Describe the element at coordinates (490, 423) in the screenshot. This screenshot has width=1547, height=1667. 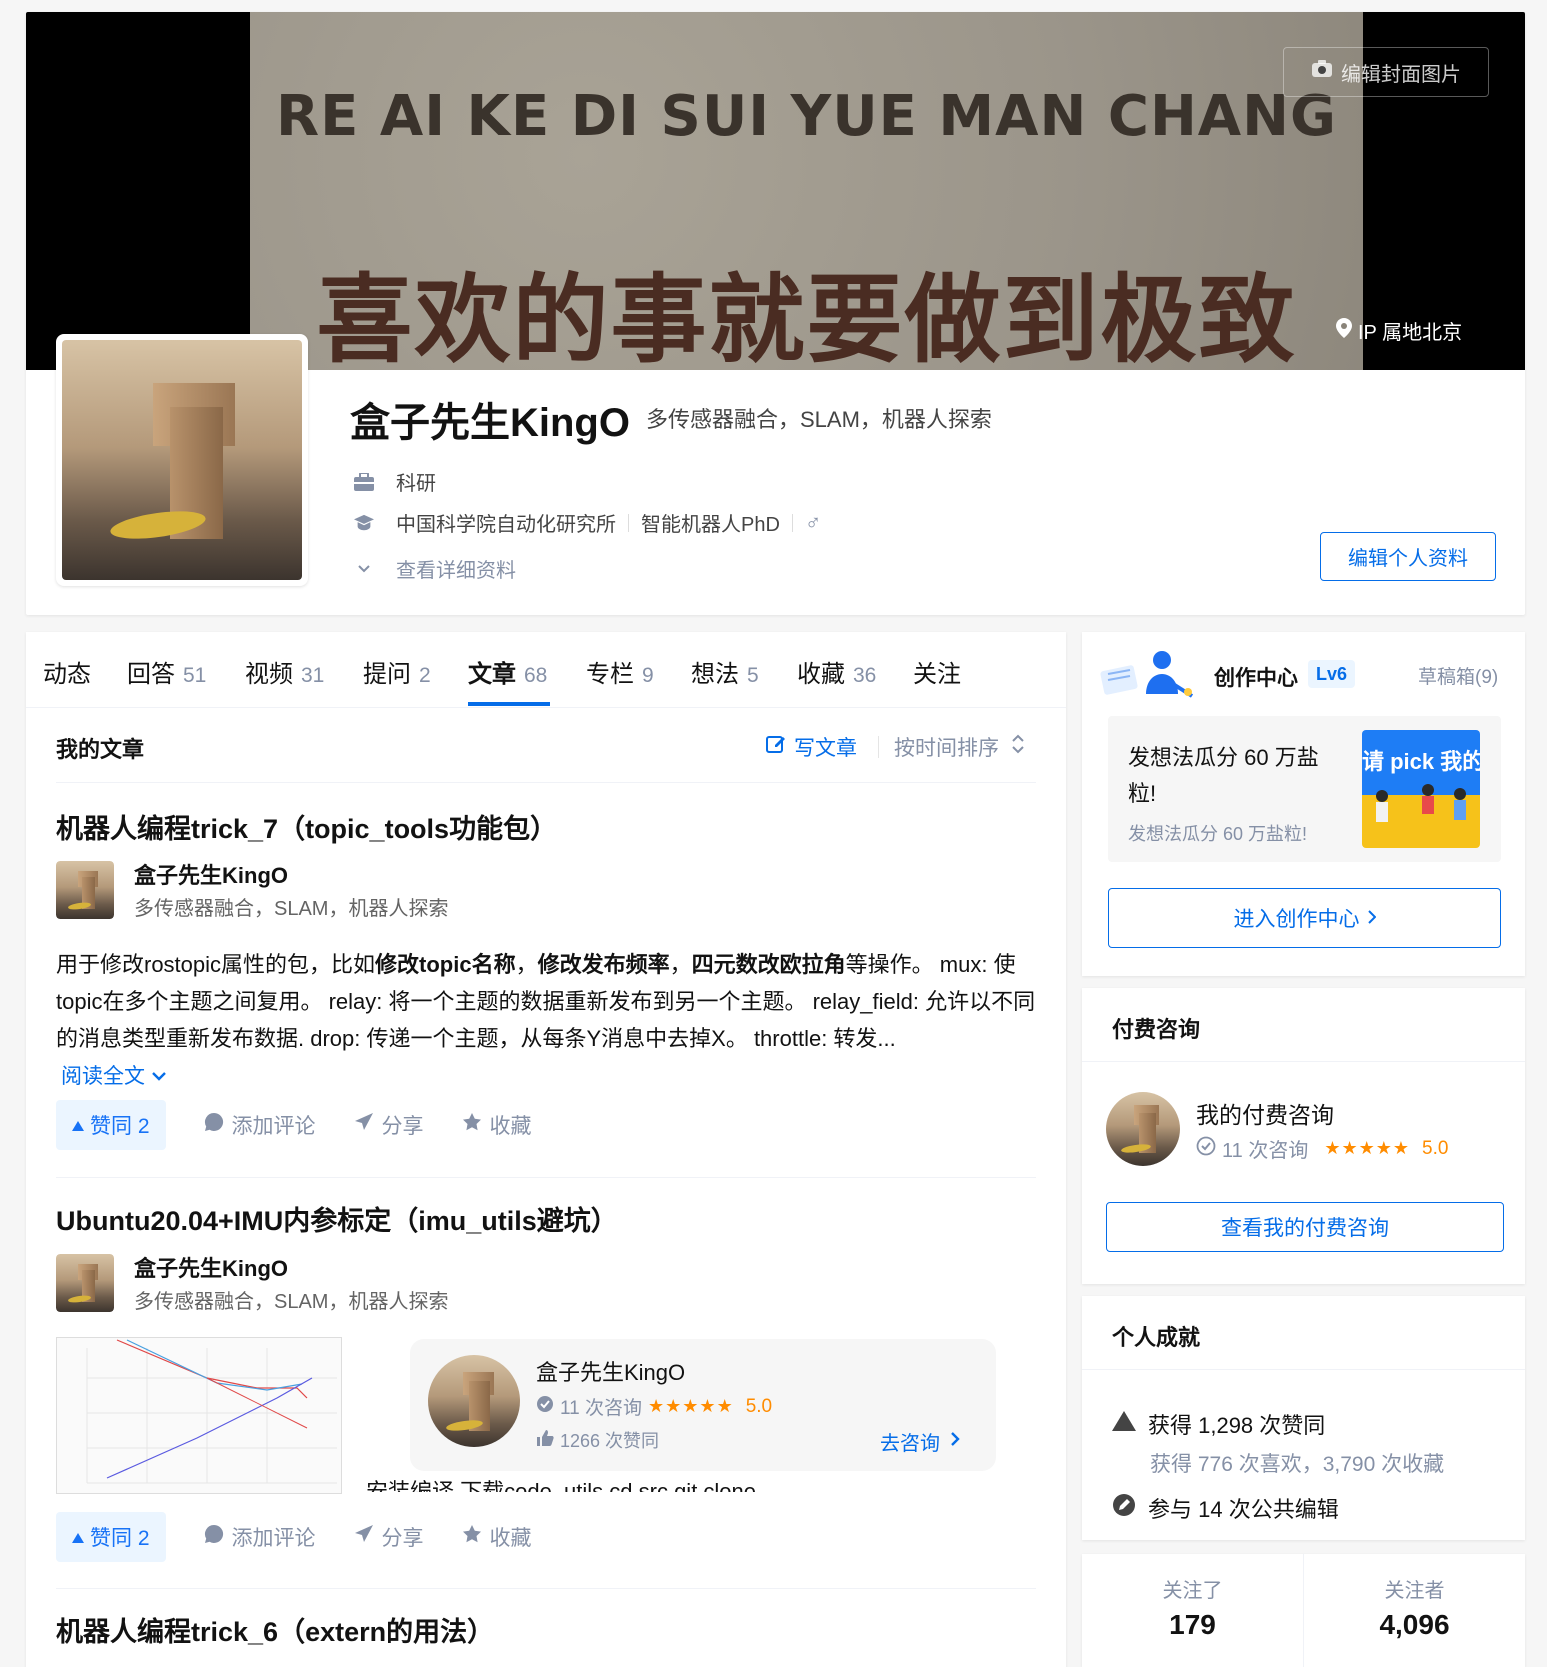
I see `profile-name: 盒子先生KingO` at that location.